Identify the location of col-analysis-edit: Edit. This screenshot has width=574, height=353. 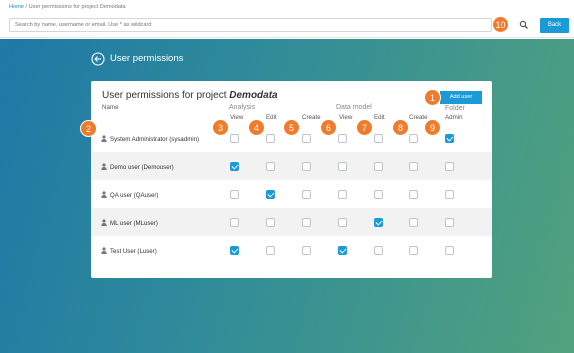
(271, 117).